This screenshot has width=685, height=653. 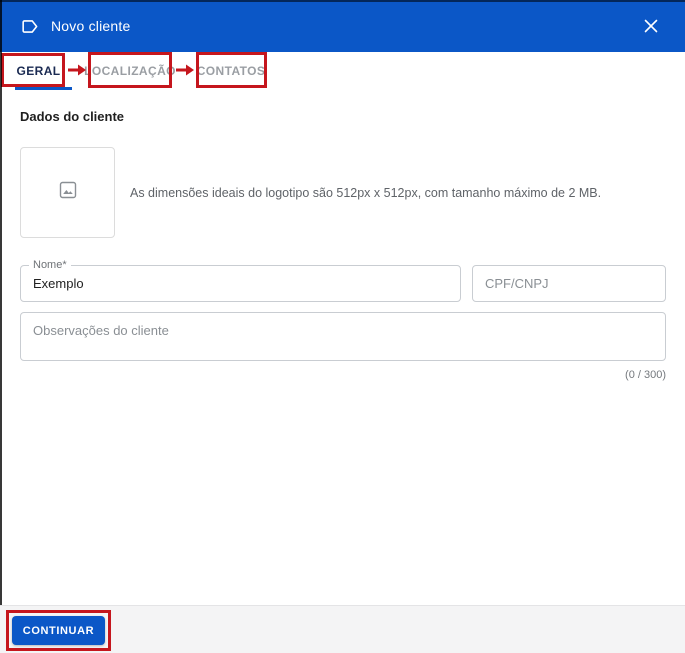 I want to click on dialog-title: Novo cliente, so click(x=91, y=26).